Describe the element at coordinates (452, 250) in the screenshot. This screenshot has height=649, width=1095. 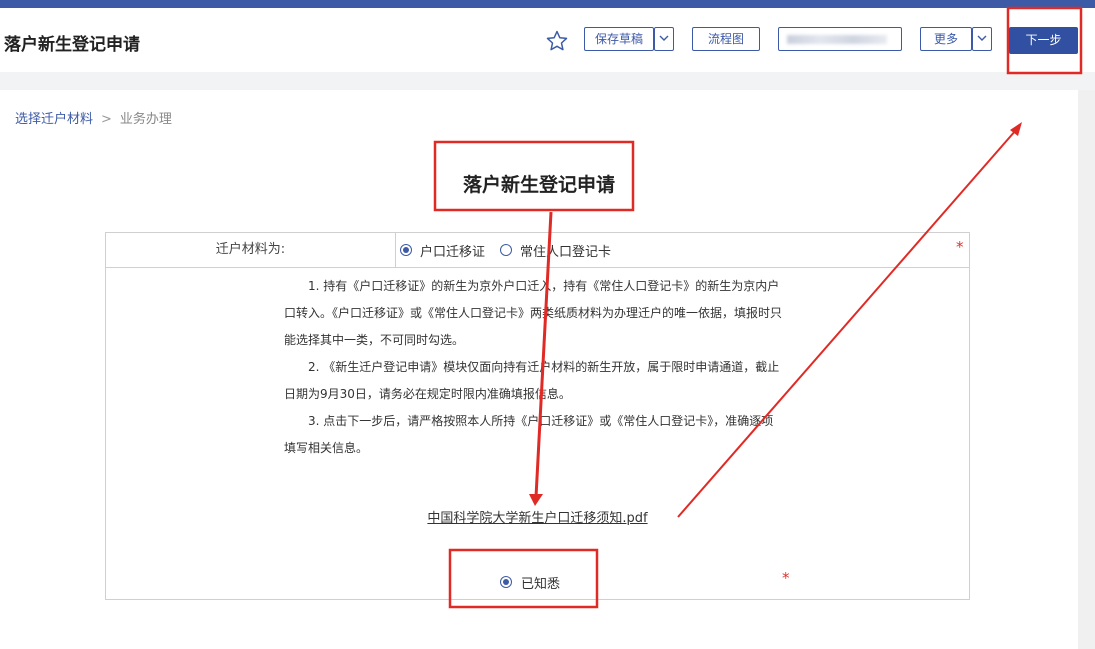
I see `option-migration-certificate-label: 户口迁移证` at that location.